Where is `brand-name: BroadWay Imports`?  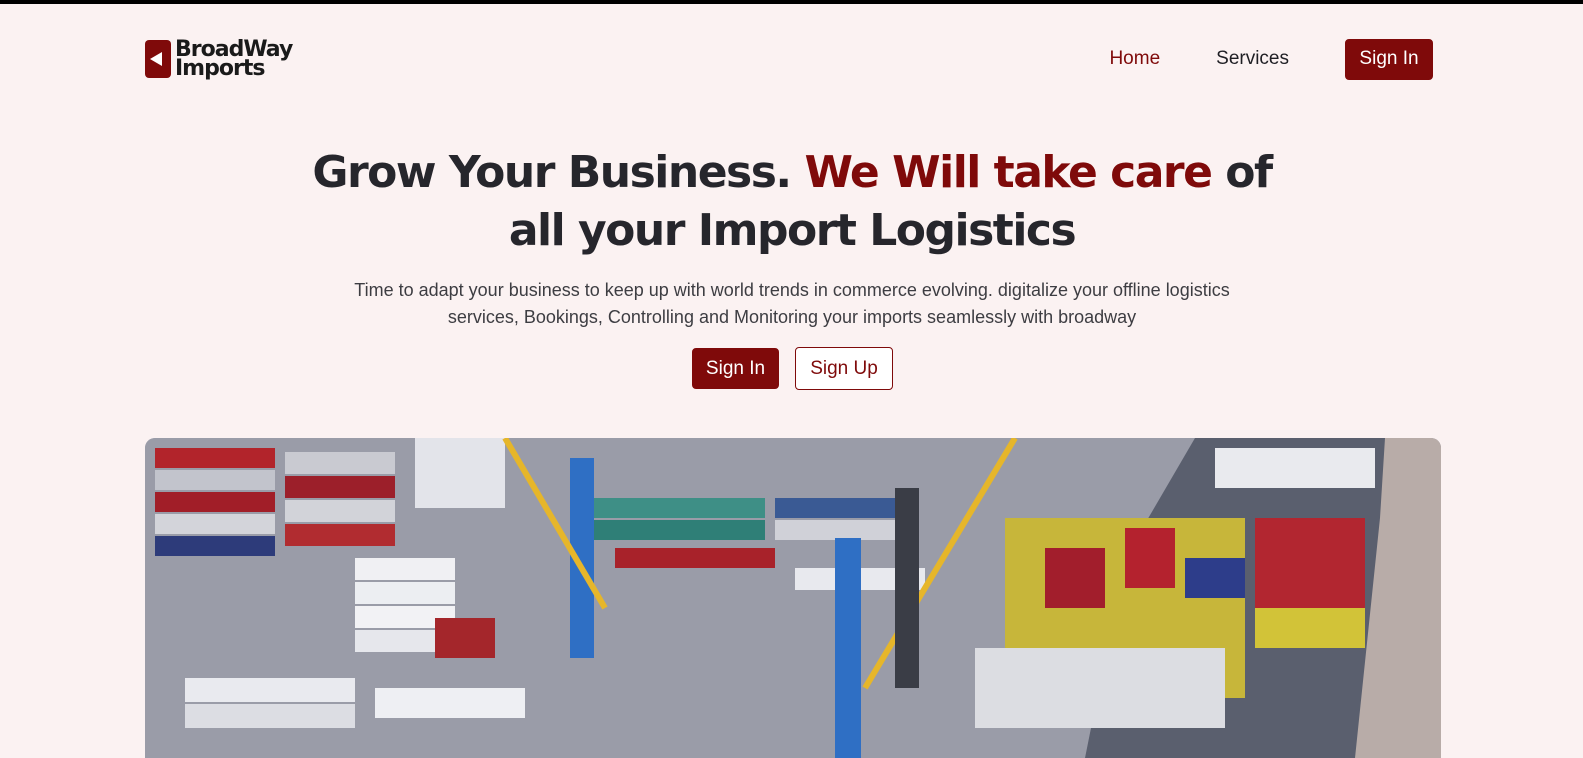 brand-name: BroadWay Imports is located at coordinates (234, 59).